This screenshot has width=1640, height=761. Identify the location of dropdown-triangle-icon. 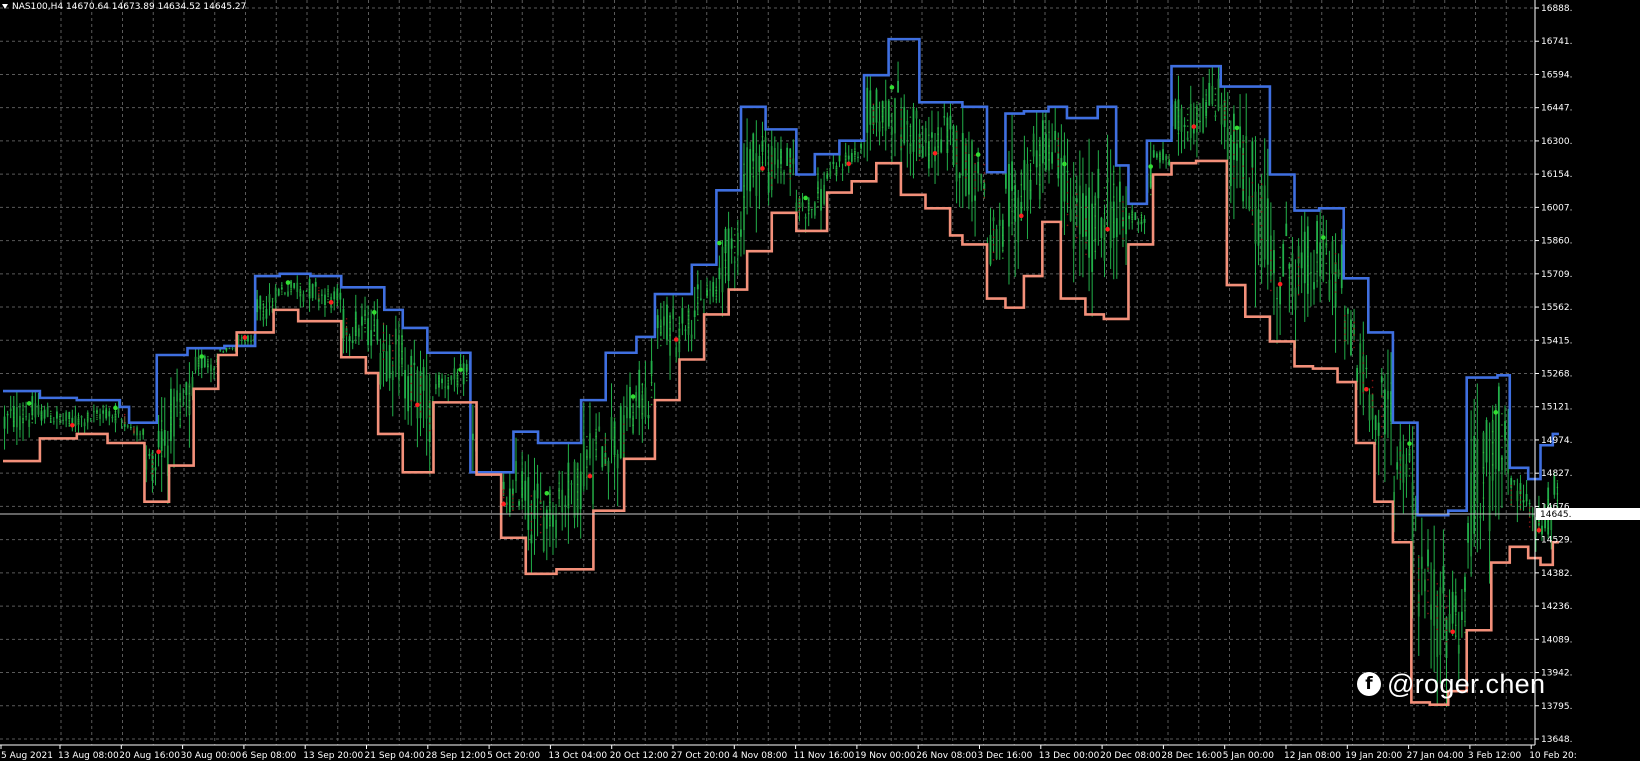
(5, 6).